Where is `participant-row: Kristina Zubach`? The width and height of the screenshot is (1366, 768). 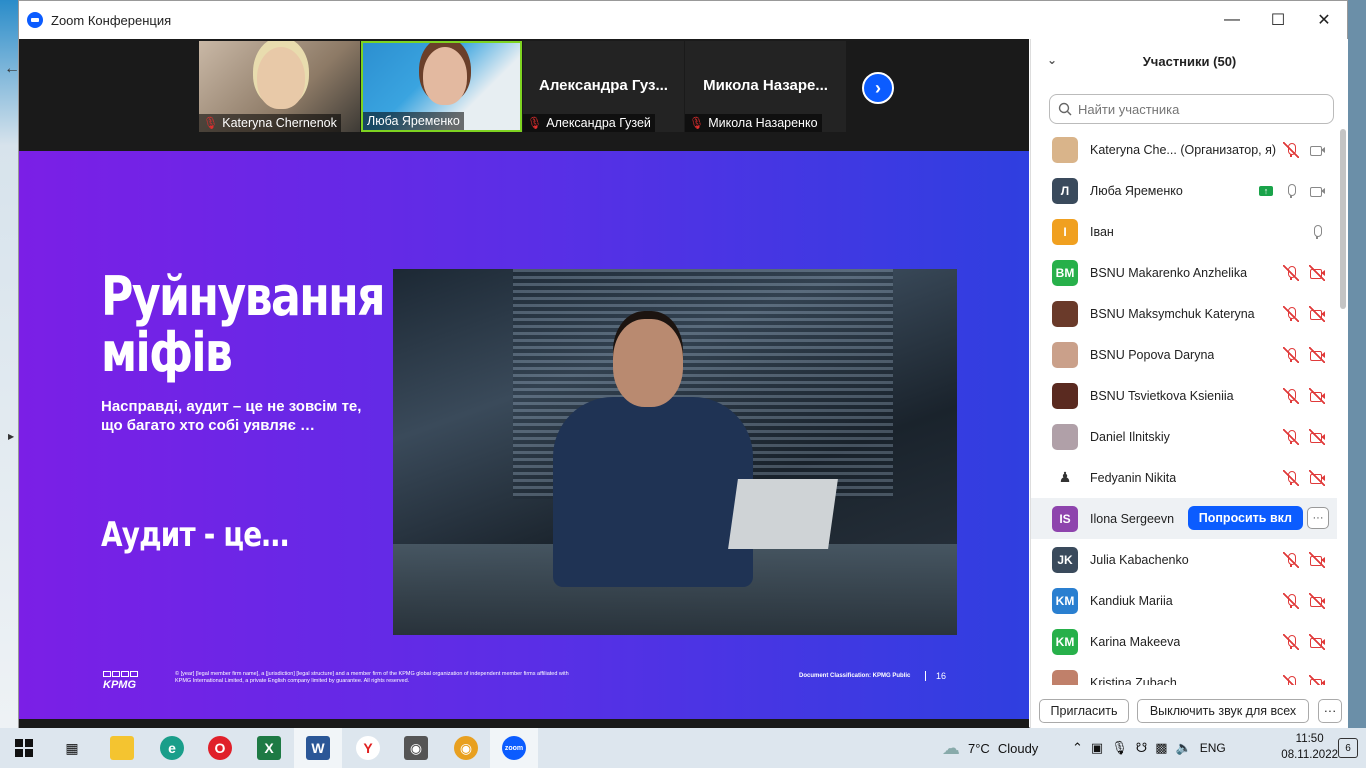 participant-row: Kristina Zubach is located at coordinates (1184, 673).